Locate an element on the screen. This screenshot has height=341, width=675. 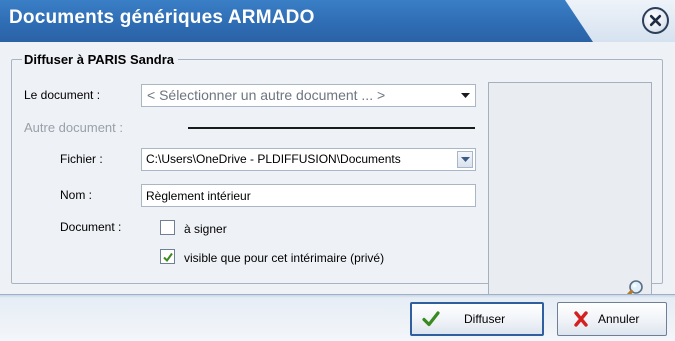
red-x-icon is located at coordinates (581, 319).